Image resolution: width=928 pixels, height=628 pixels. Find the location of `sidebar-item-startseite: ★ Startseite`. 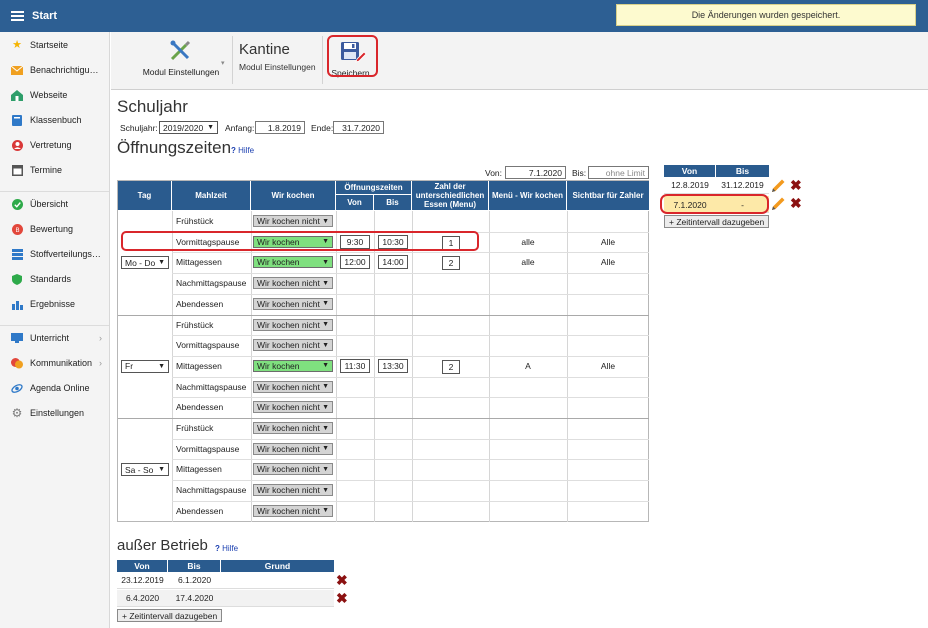

sidebar-item-startseite: ★ Startseite is located at coordinates (54, 45).